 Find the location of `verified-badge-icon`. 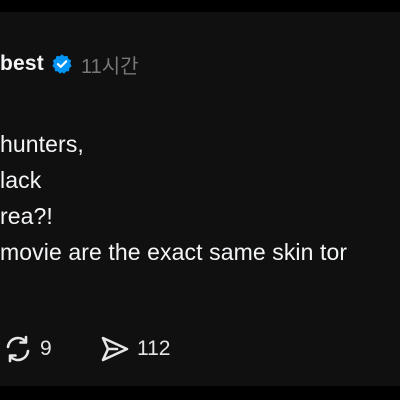

verified-badge-icon is located at coordinates (62, 64).